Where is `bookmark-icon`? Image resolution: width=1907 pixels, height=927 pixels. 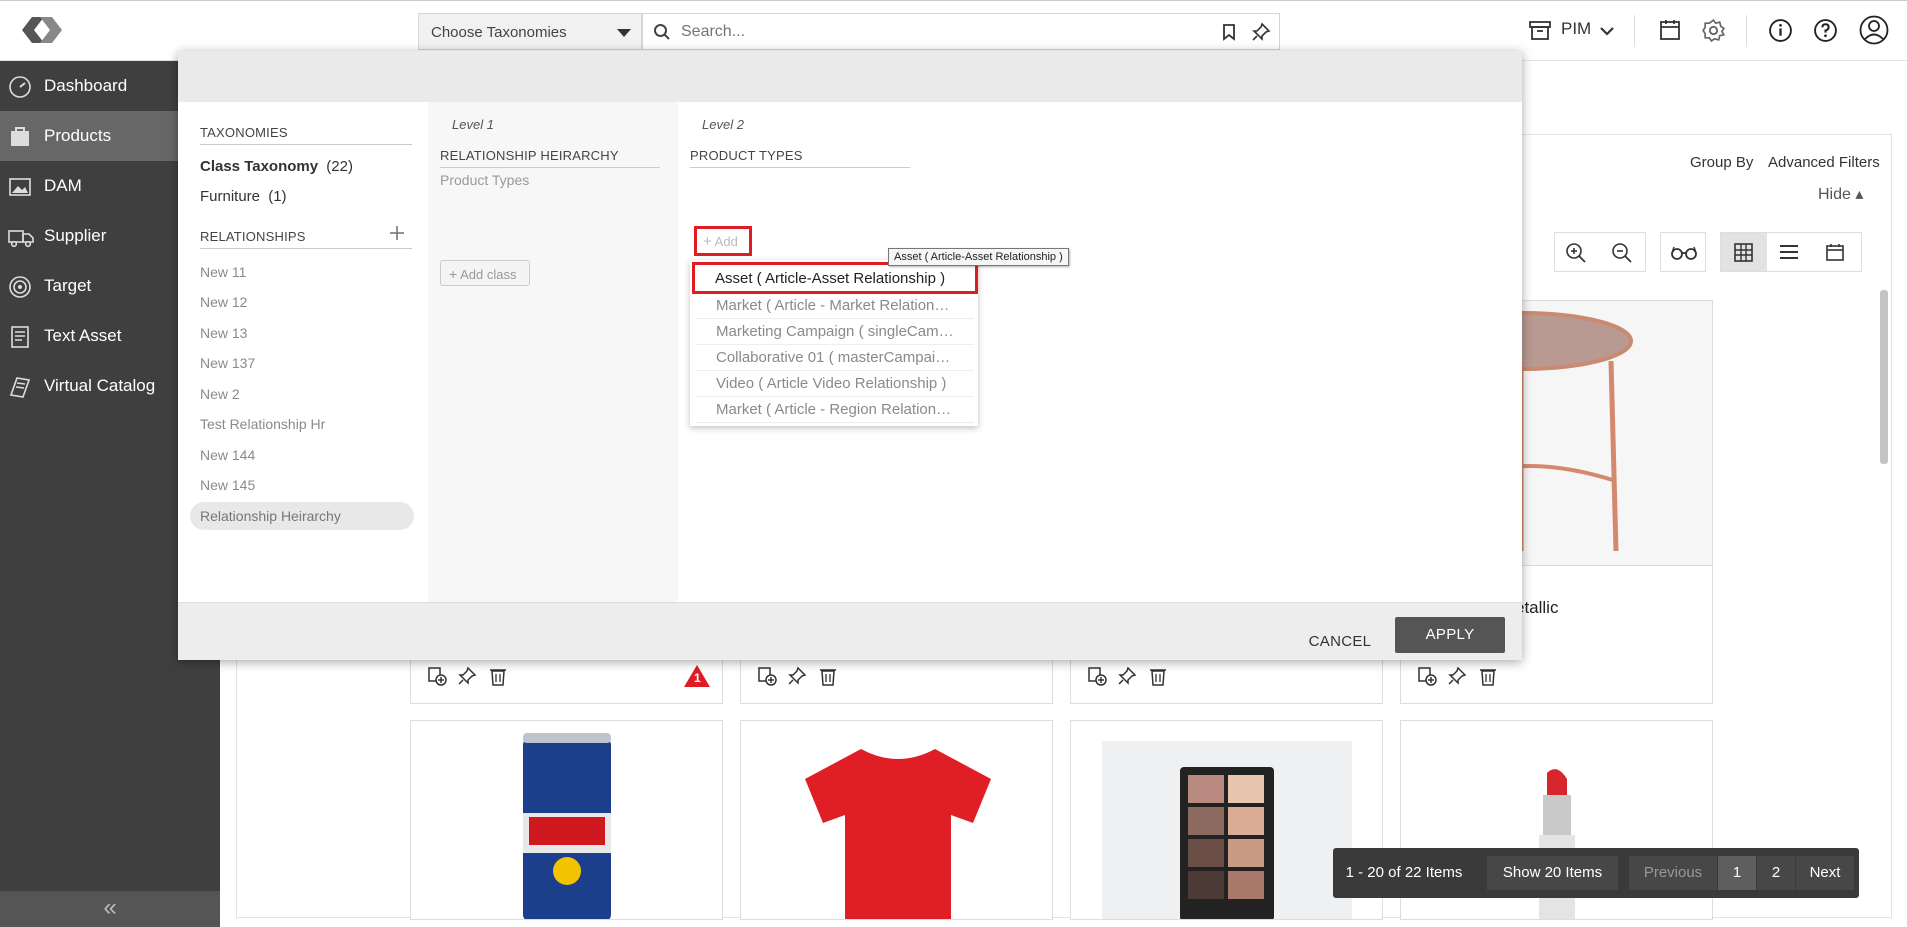
bookmark-icon is located at coordinates (1229, 34).